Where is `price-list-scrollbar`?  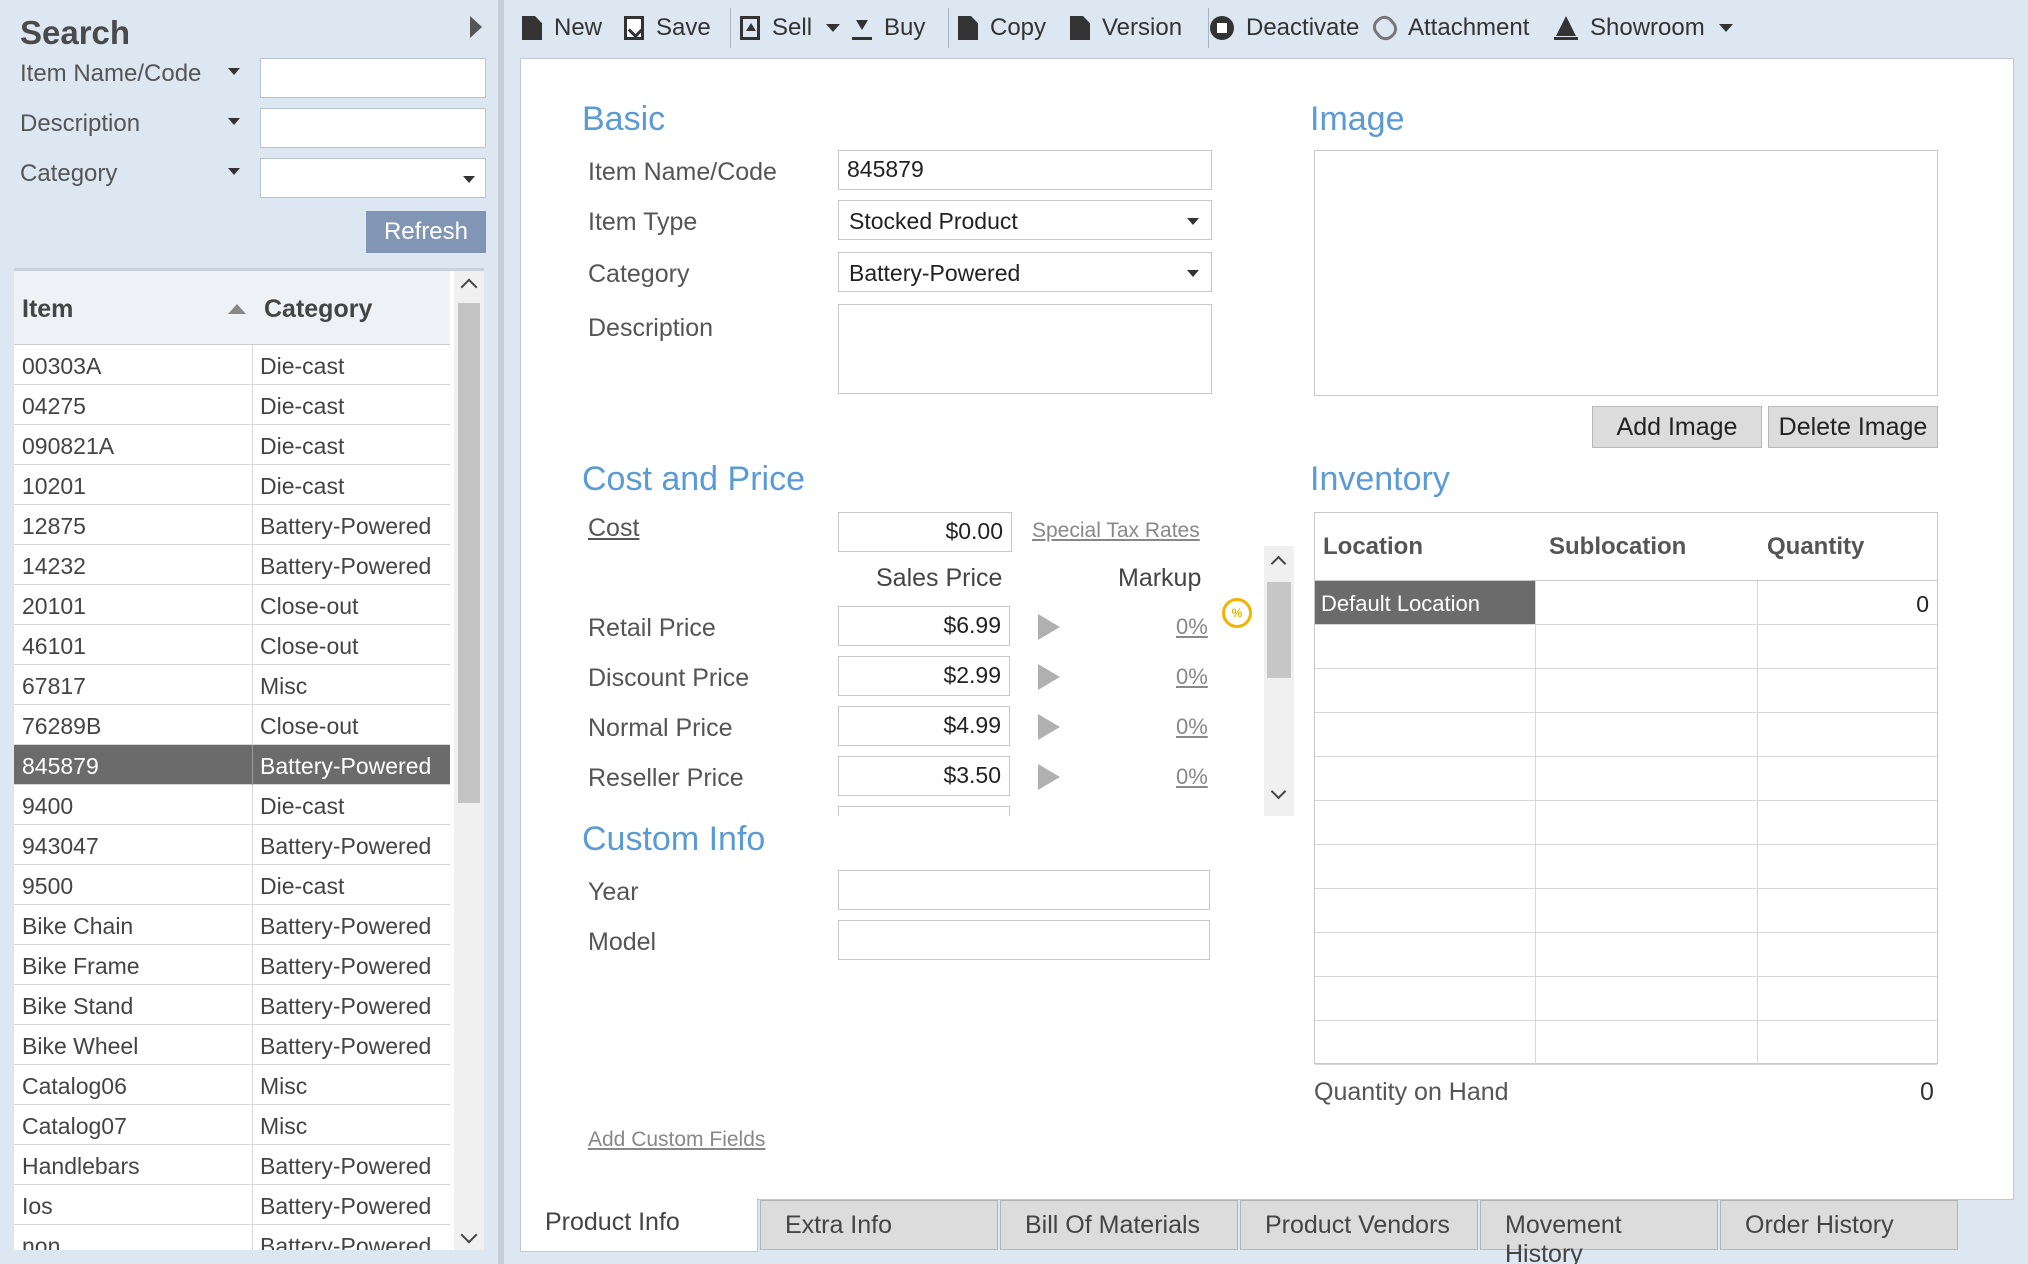
price-list-scrollbar is located at coordinates (1279, 681).